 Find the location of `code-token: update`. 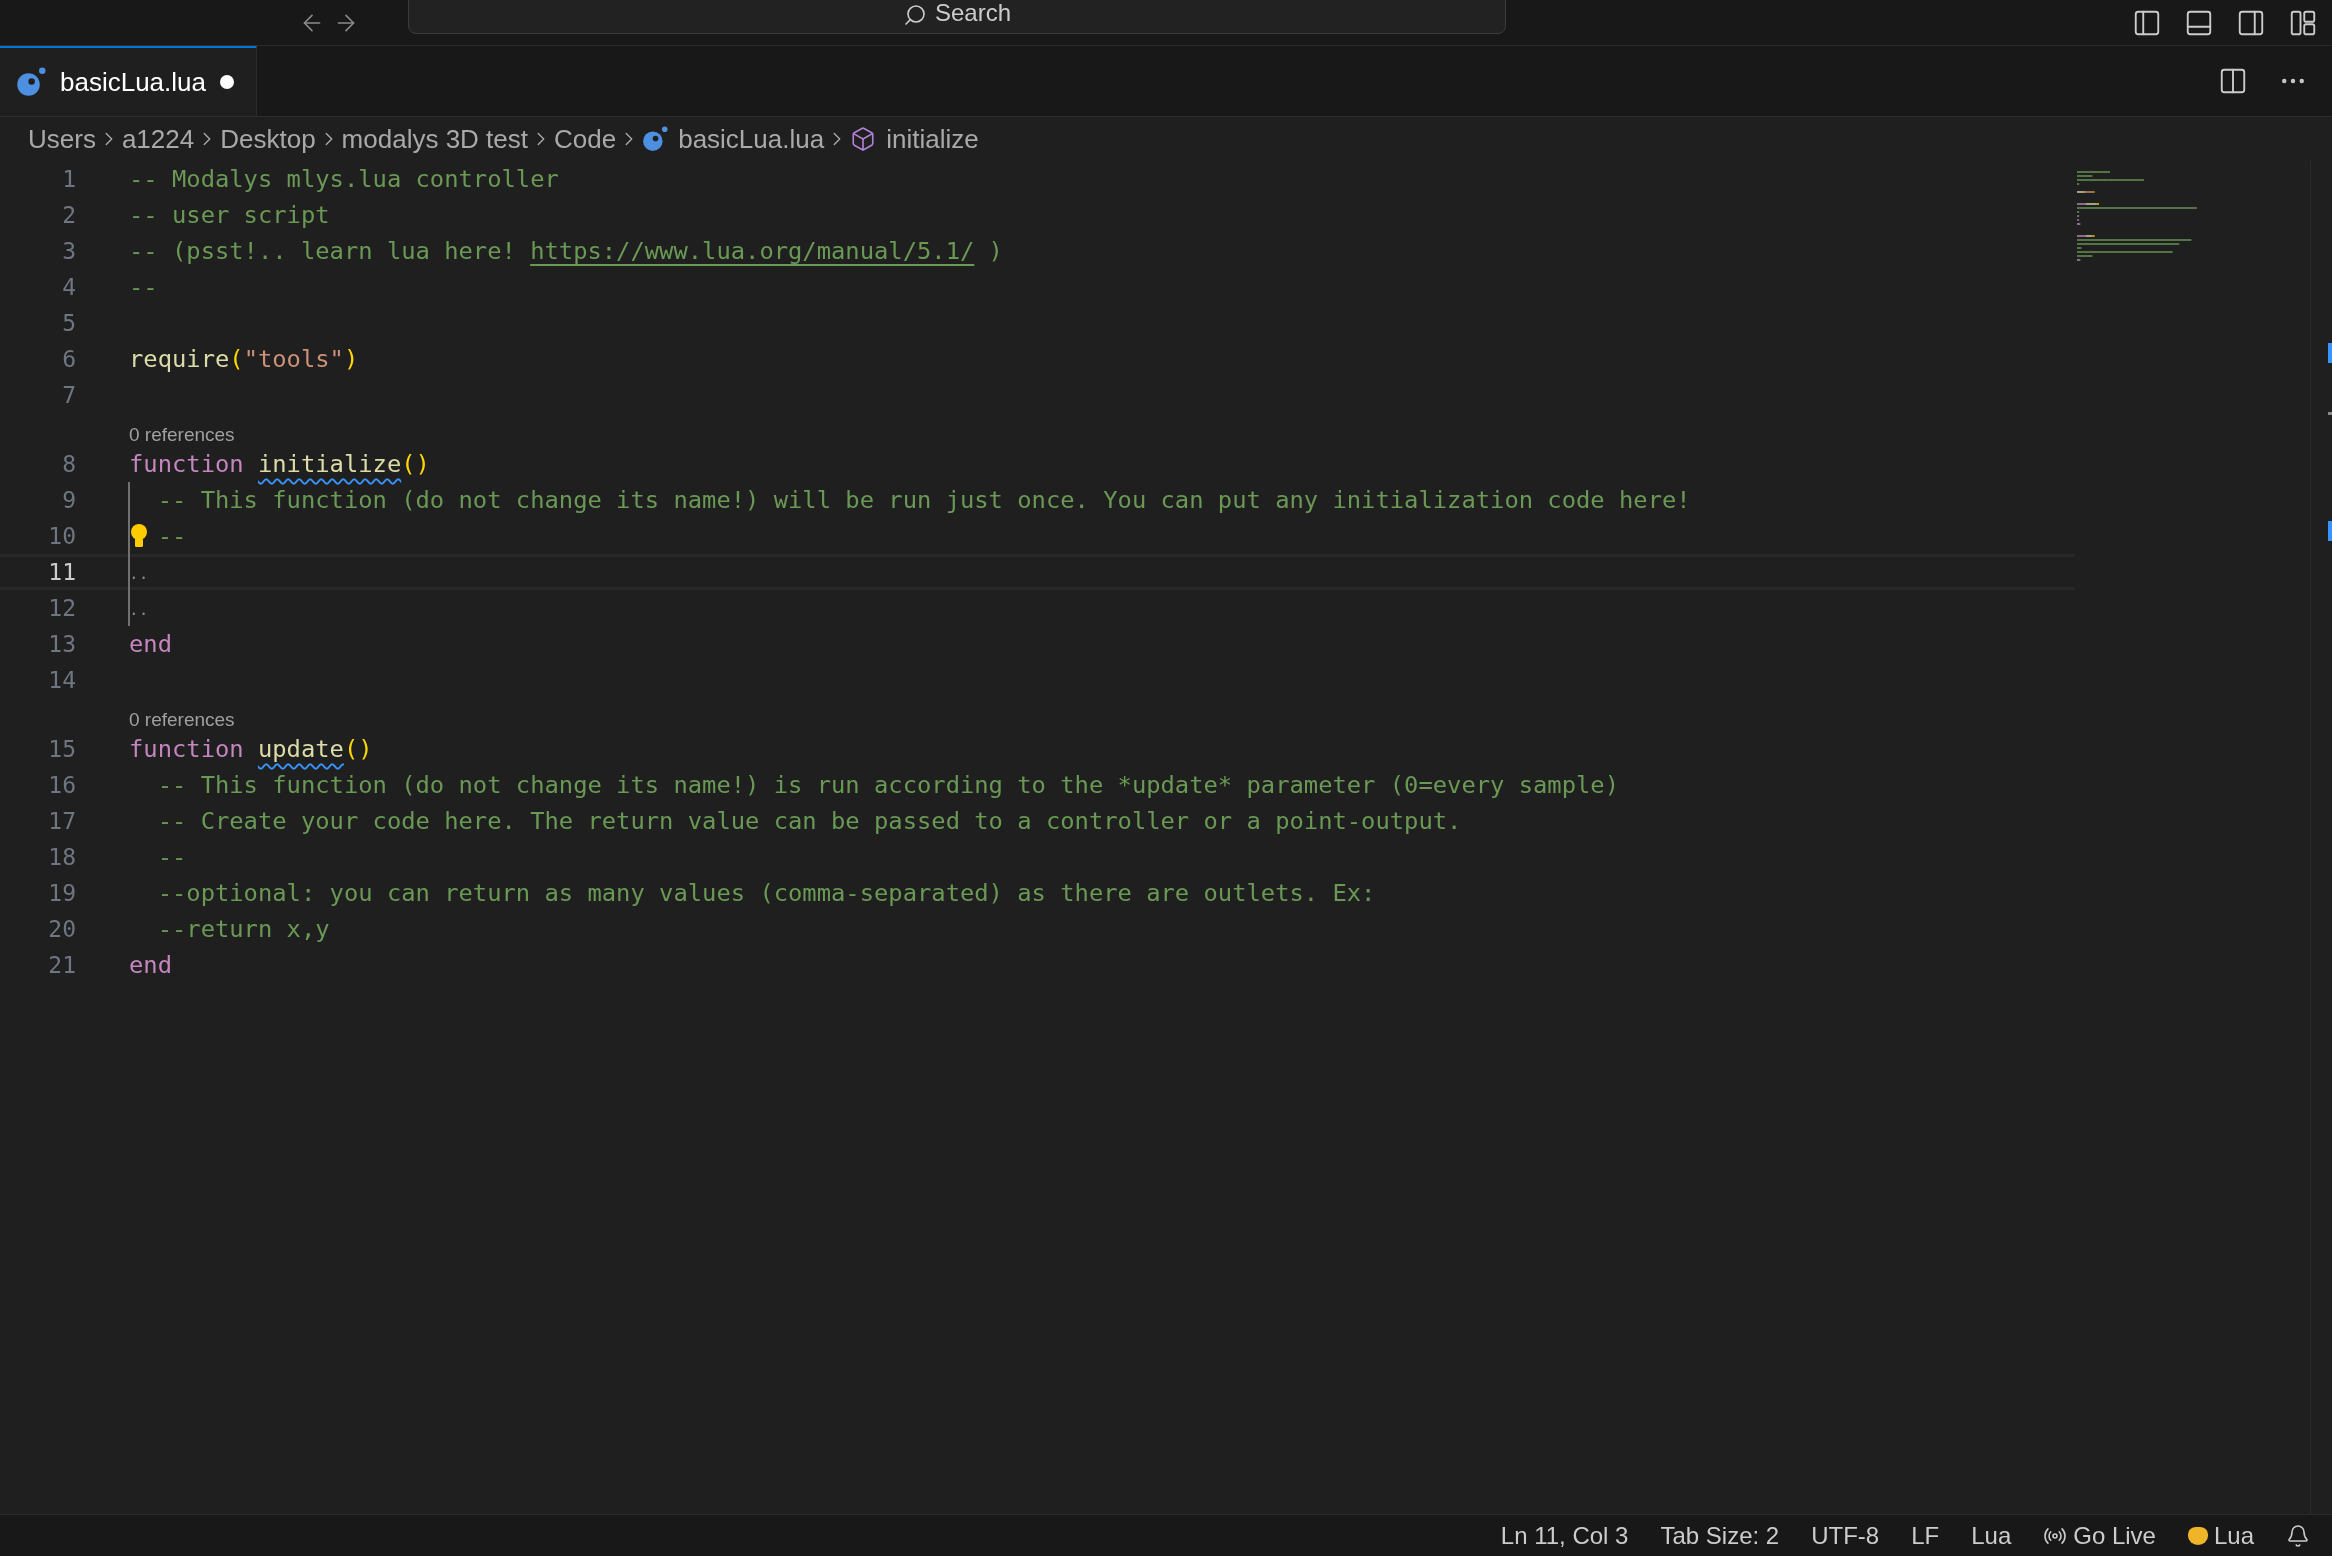

code-token: update is located at coordinates (300, 749).